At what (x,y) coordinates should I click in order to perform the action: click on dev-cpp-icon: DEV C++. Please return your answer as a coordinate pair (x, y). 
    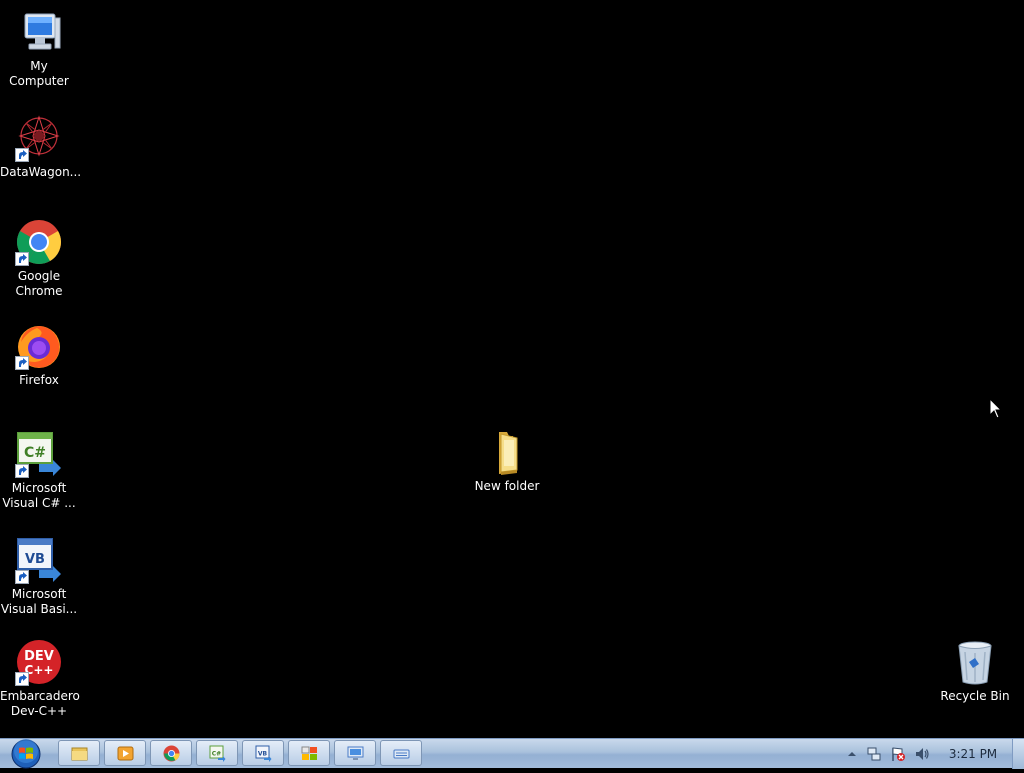
    Looking at the image, I should click on (39, 662).